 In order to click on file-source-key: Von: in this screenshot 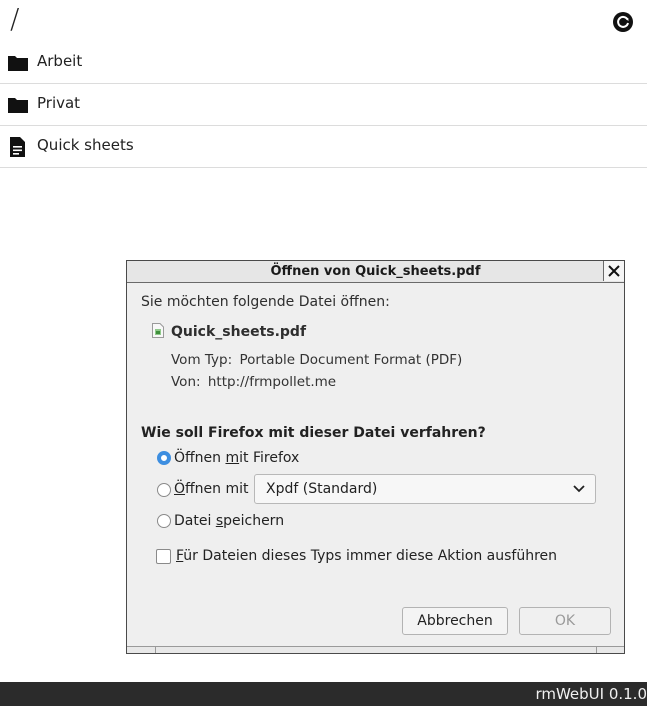, I will do `click(186, 382)`.